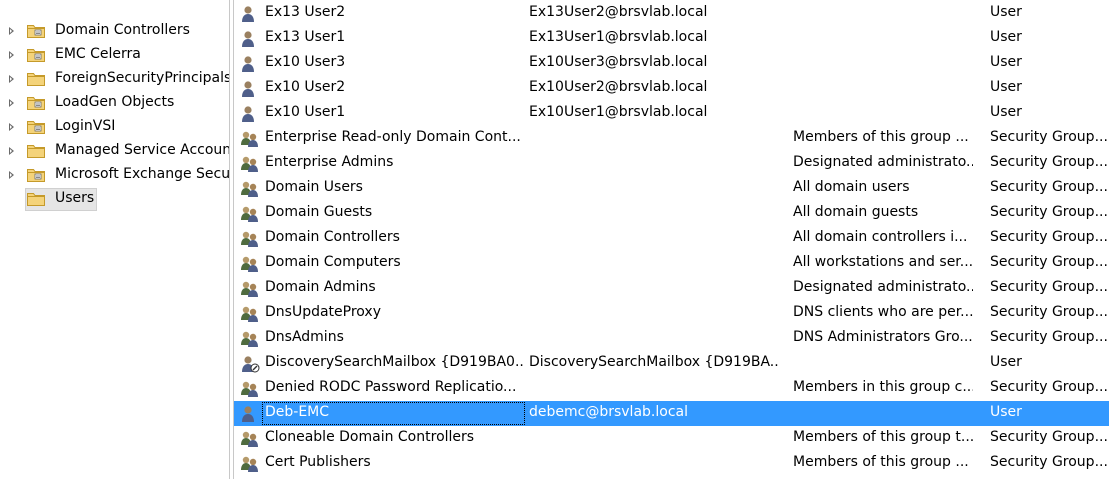 Image resolution: width=1109 pixels, height=479 pixels. What do you see at coordinates (305, 12) in the screenshot?
I see `cell-name: Ex13 User2` at bounding box center [305, 12].